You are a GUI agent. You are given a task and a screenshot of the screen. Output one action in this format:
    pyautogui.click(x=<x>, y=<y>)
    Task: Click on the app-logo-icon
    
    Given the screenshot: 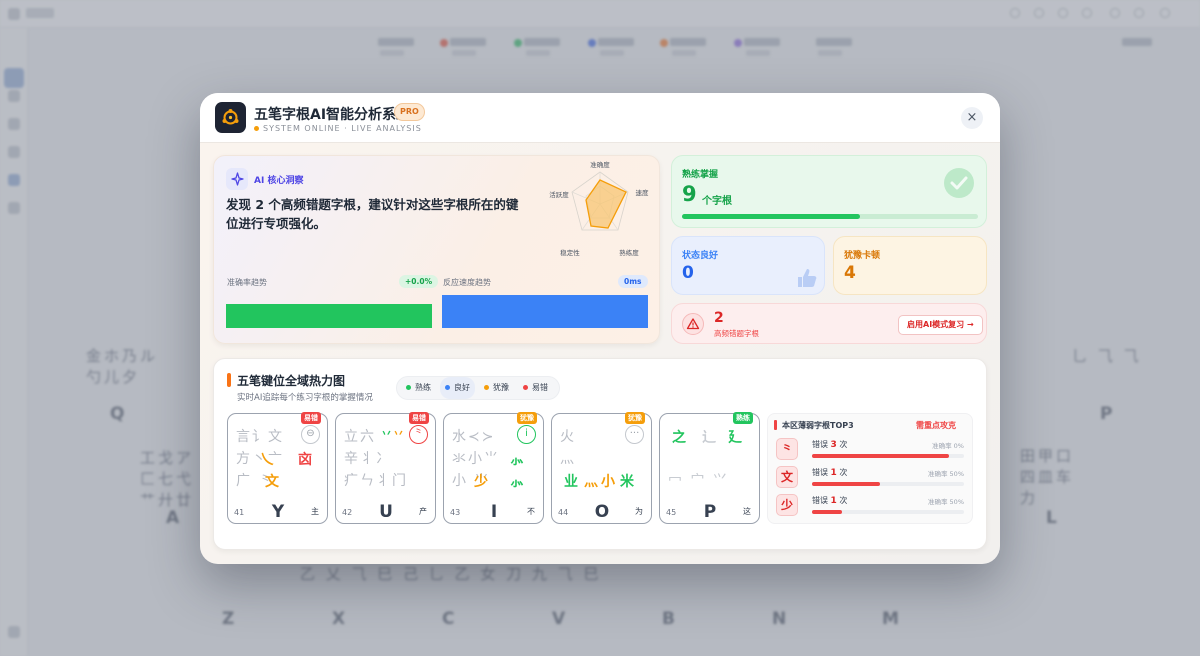 What is the action you would take?
    pyautogui.click(x=230, y=117)
    